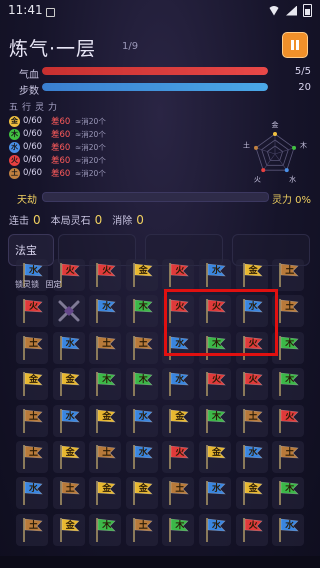  Describe the element at coordinates (81, 219) in the screenshot. I see `counters-row: 连击 0 本局灵石 0 消除 0` at that location.